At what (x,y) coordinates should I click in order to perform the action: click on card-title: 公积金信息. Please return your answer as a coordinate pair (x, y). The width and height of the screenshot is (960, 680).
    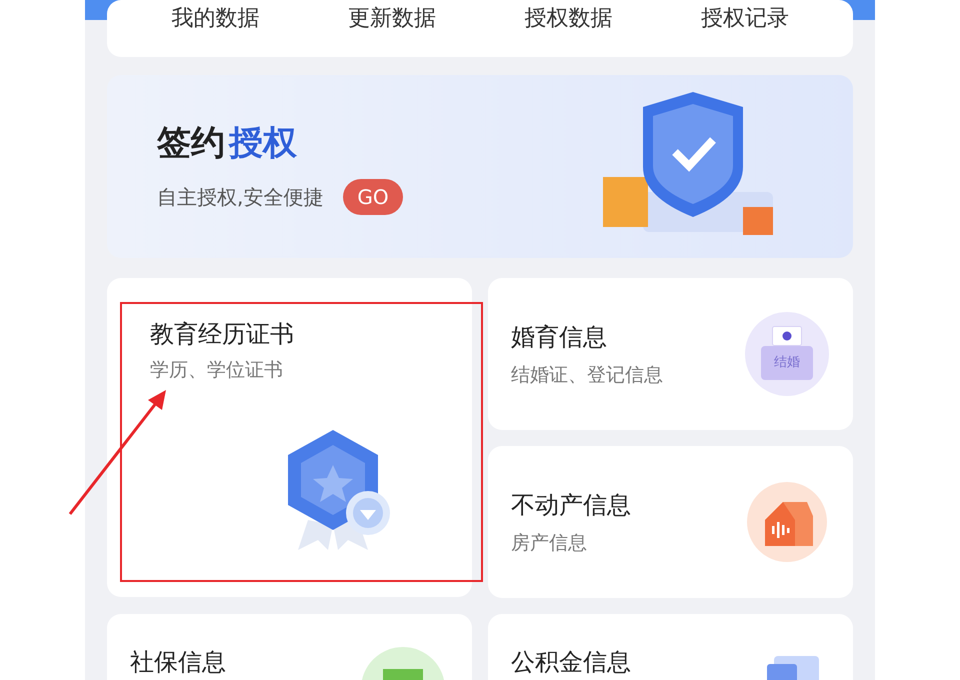
    Looking at the image, I should click on (571, 662).